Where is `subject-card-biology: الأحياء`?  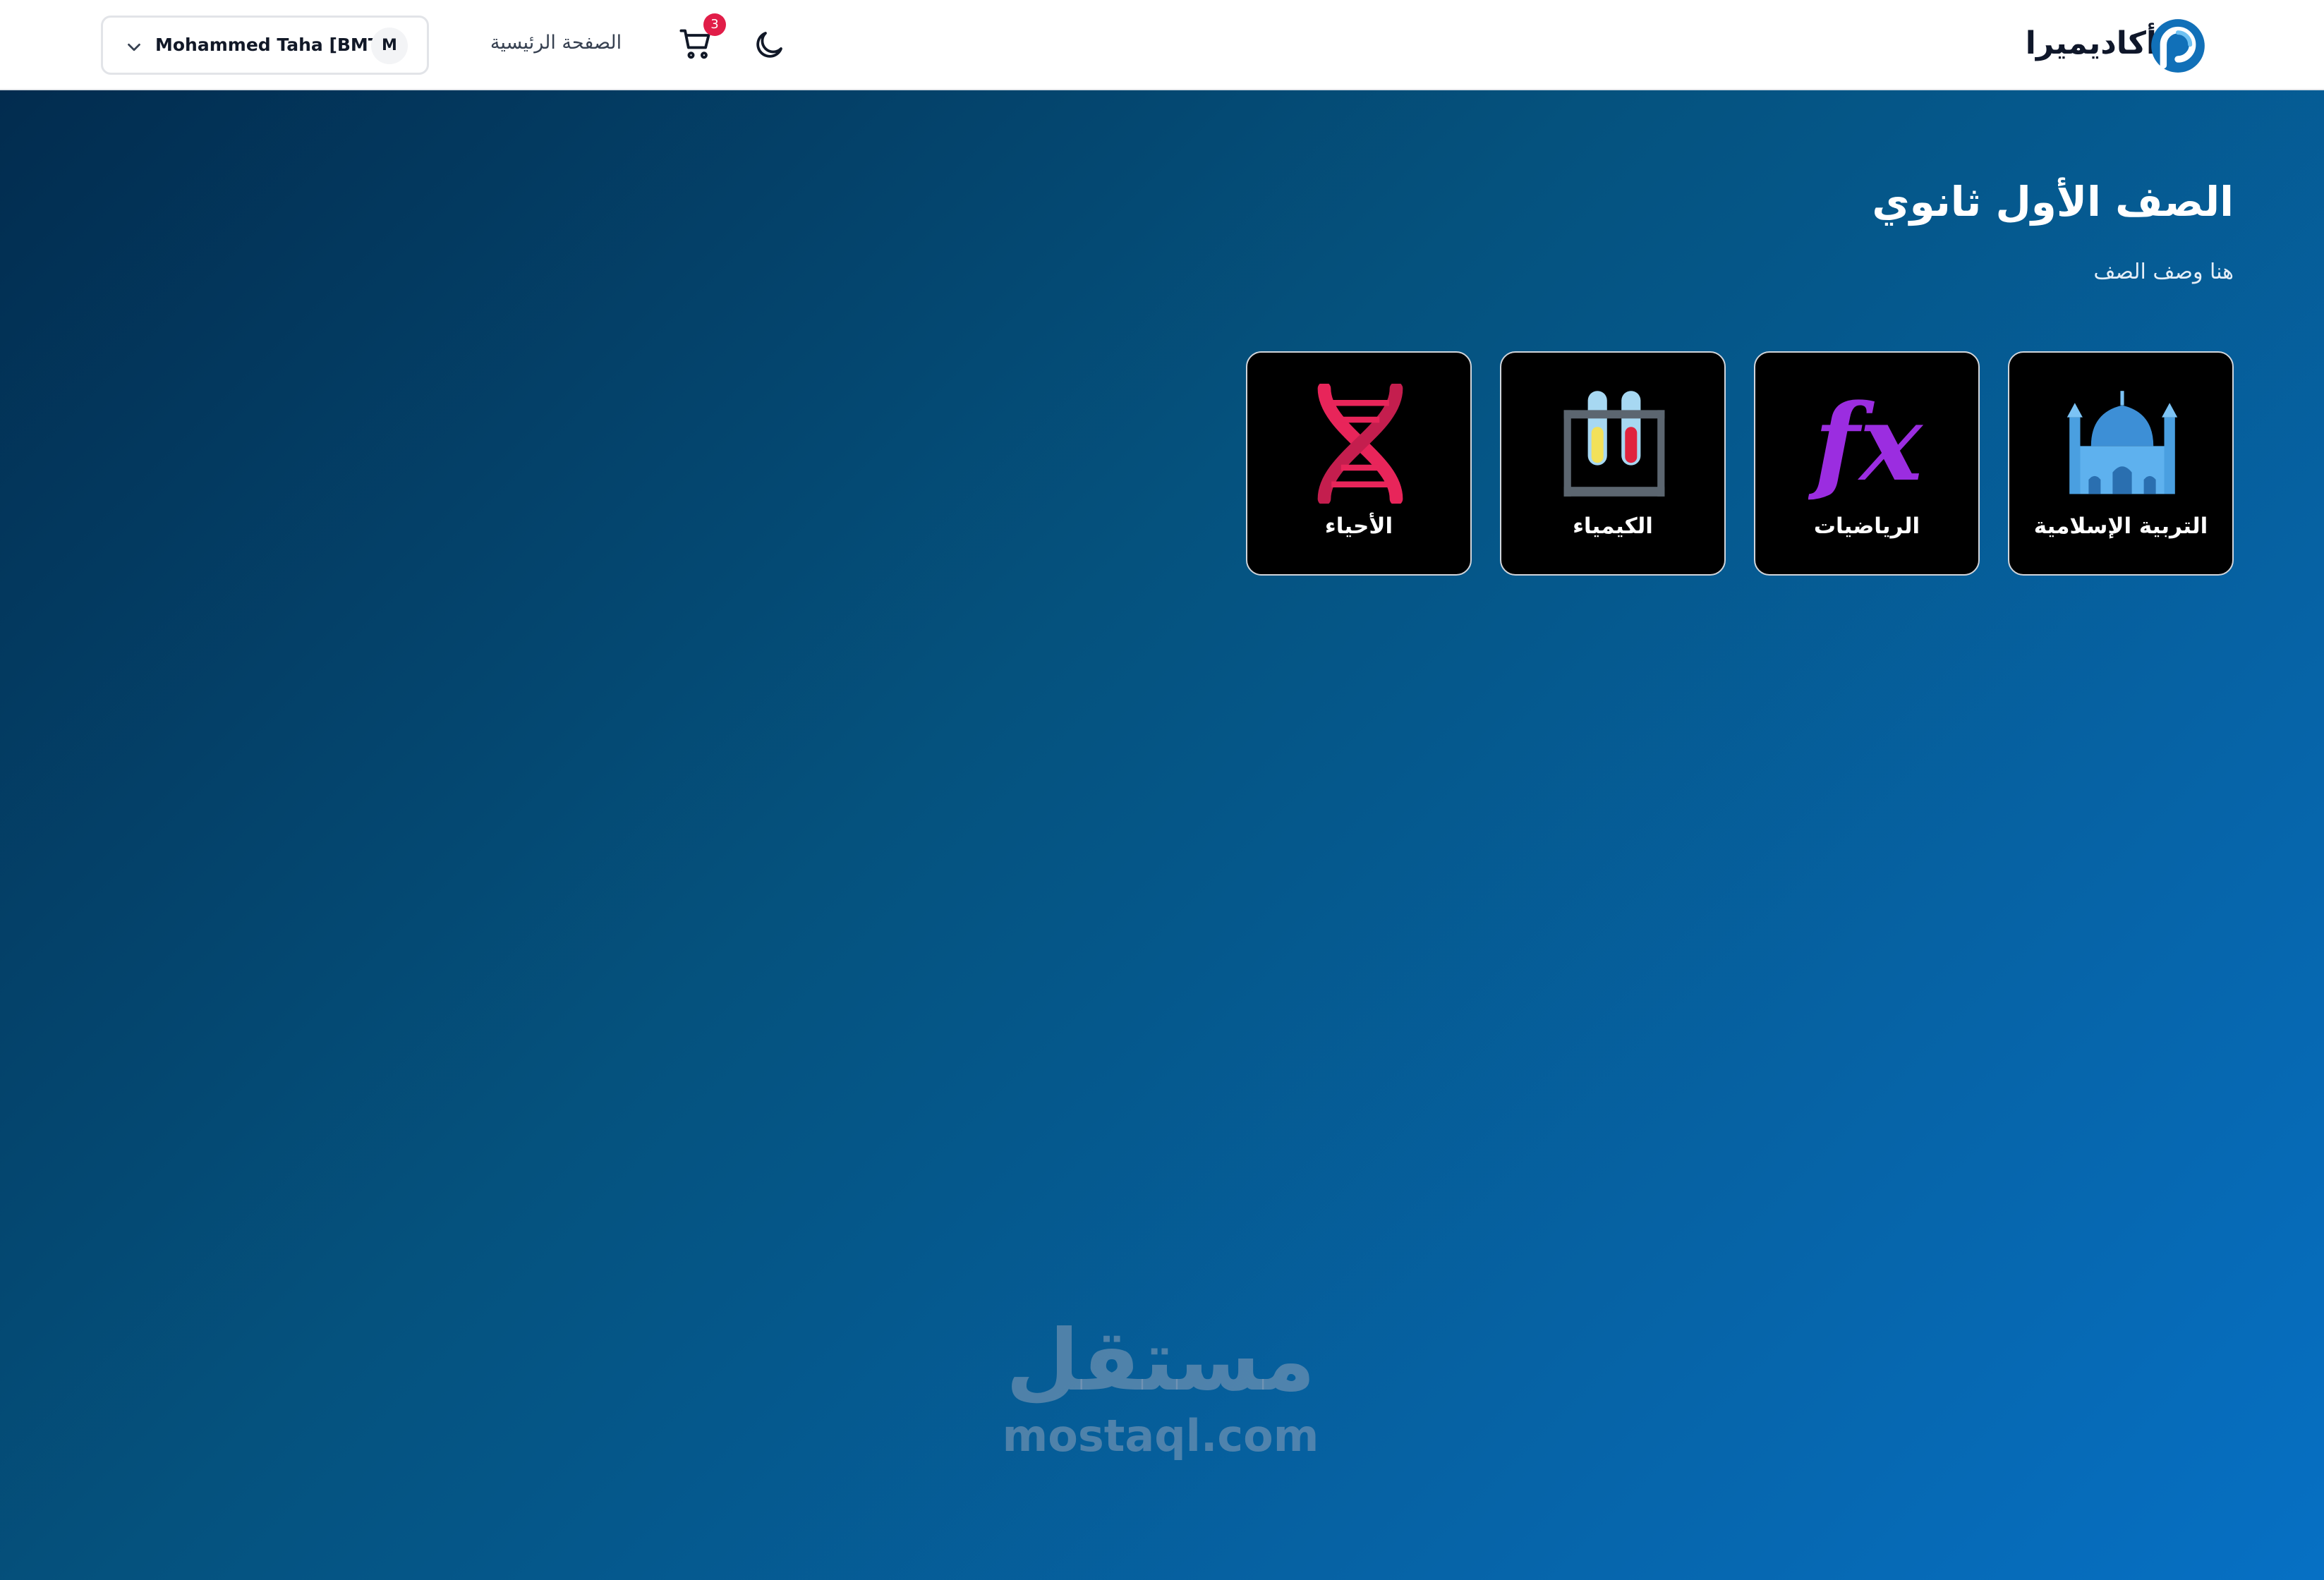
subject-card-biology: الأحياء is located at coordinates (1359, 464).